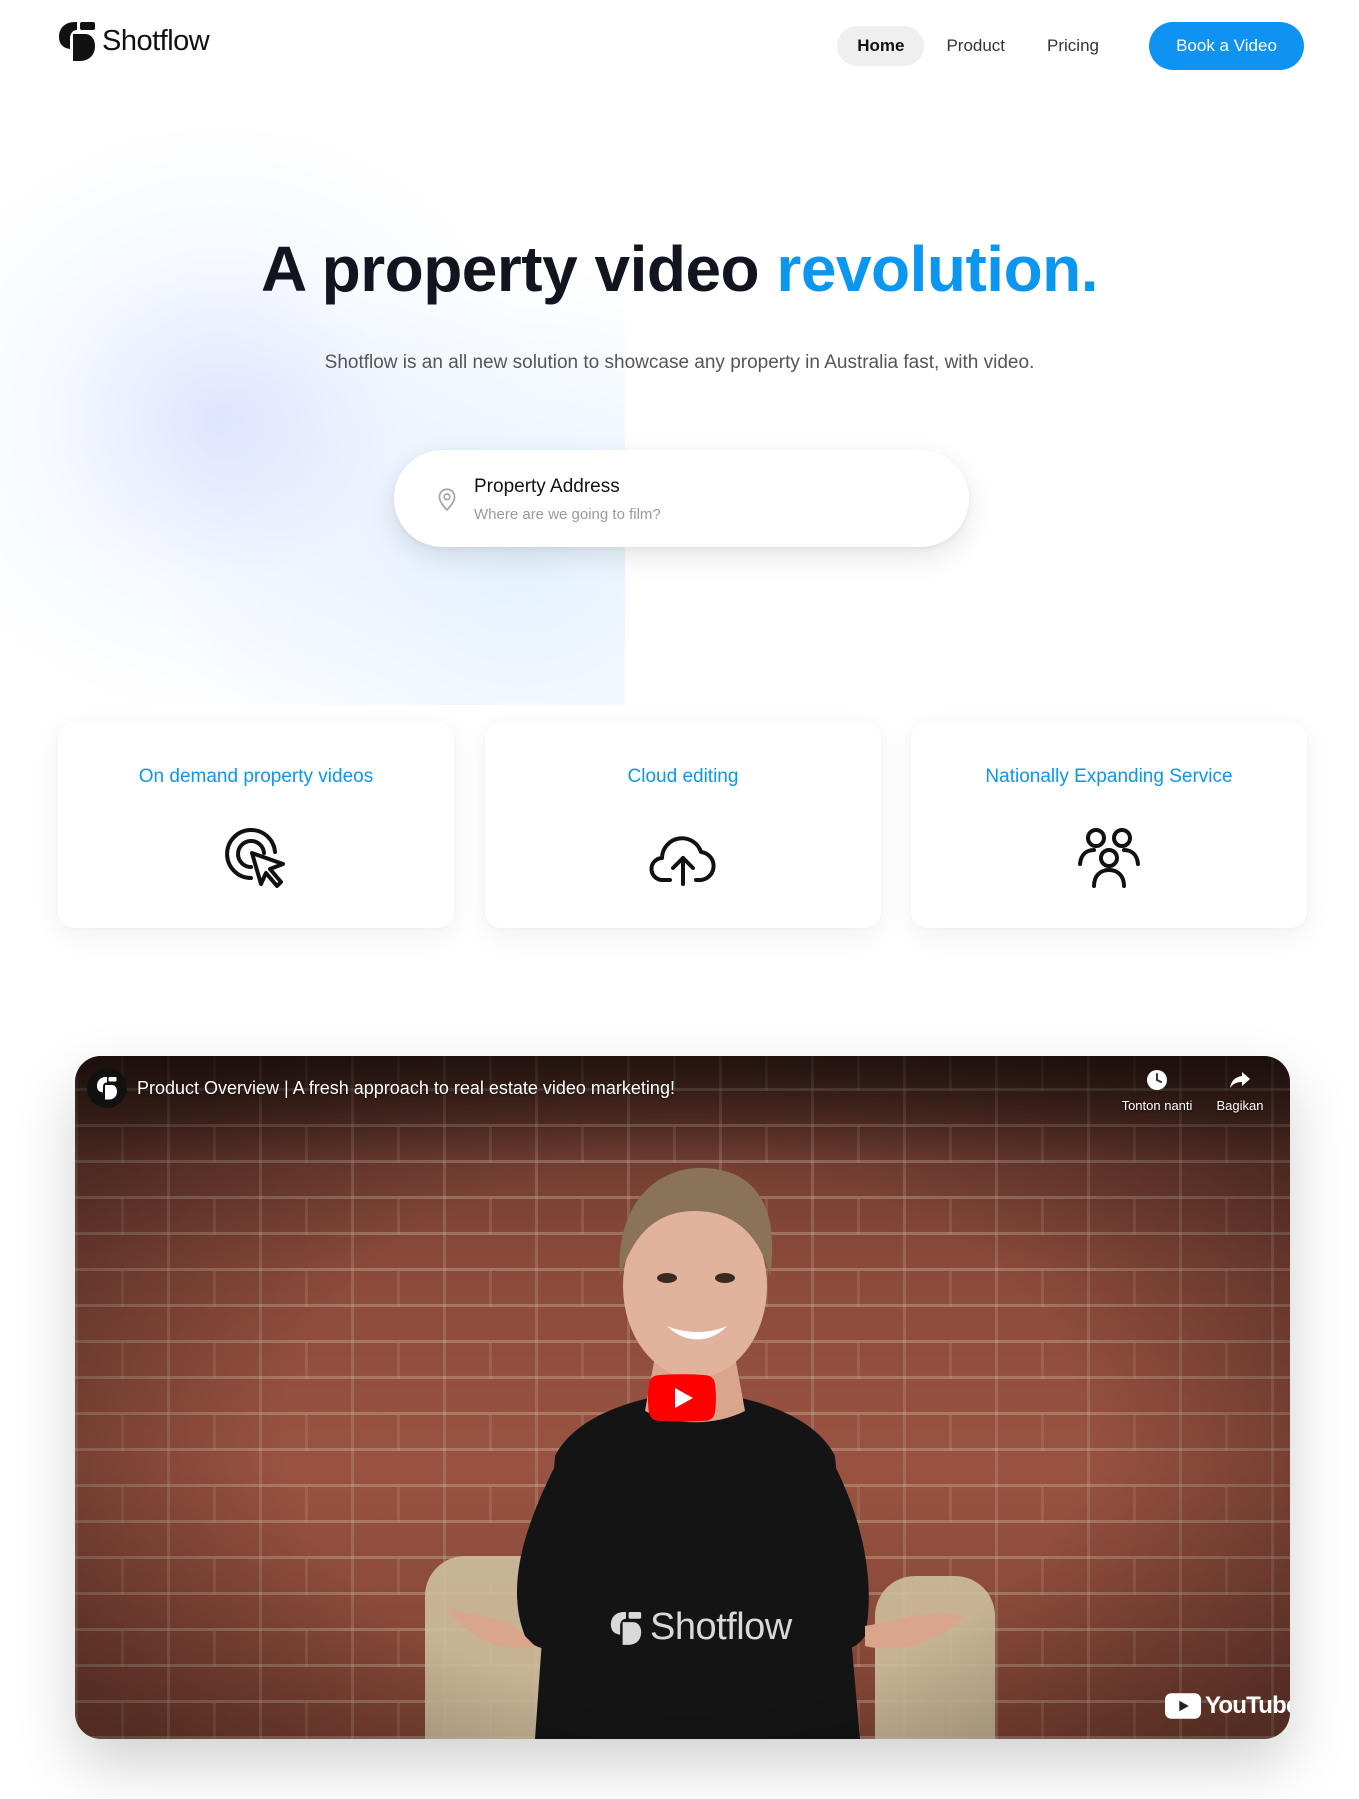 The height and width of the screenshot is (1799, 1359). I want to click on channel-avatar, so click(107, 1088).